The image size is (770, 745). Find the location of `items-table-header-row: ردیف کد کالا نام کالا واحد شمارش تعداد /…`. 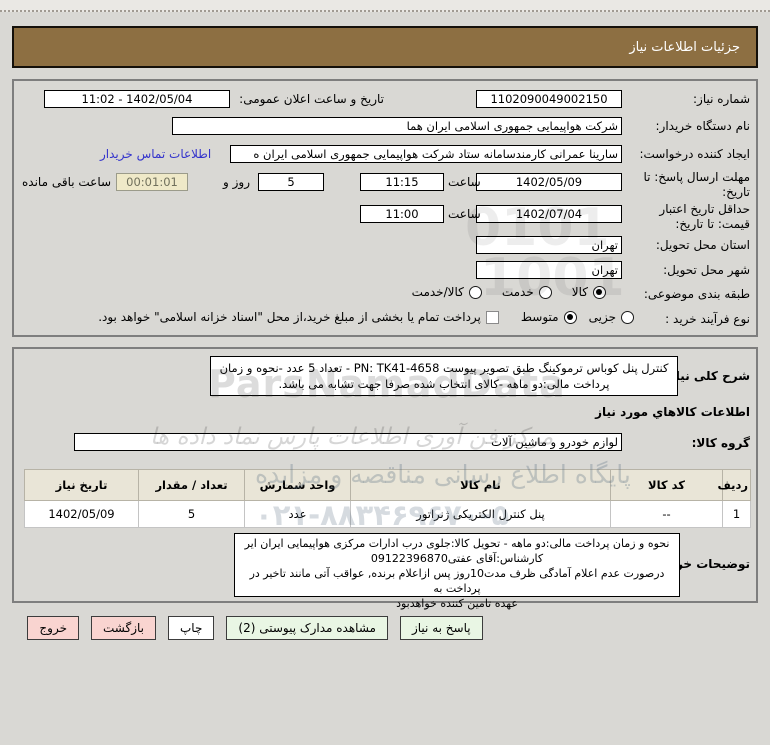

items-table-header-row: ردیف کد کالا نام کالا واحد شمارش تعداد /… is located at coordinates (387, 485).